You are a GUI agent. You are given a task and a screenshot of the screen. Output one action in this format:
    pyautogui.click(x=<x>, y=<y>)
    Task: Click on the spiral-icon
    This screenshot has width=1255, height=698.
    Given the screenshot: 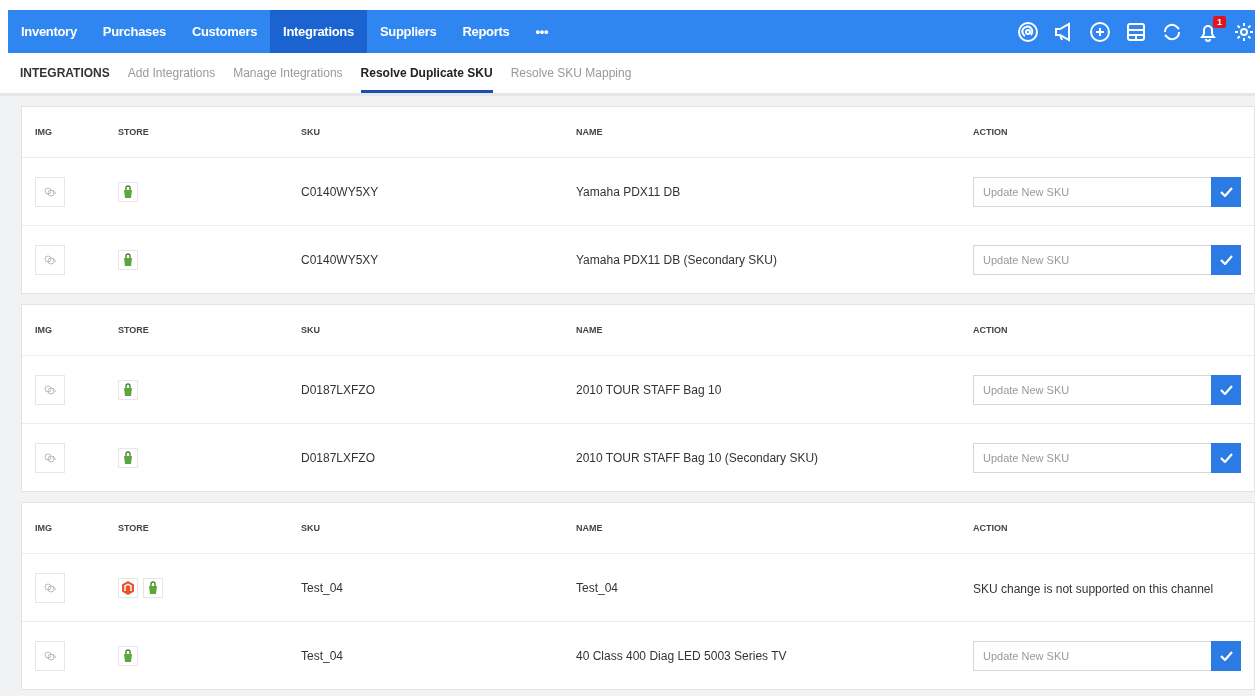 What is the action you would take?
    pyautogui.click(x=1028, y=31)
    